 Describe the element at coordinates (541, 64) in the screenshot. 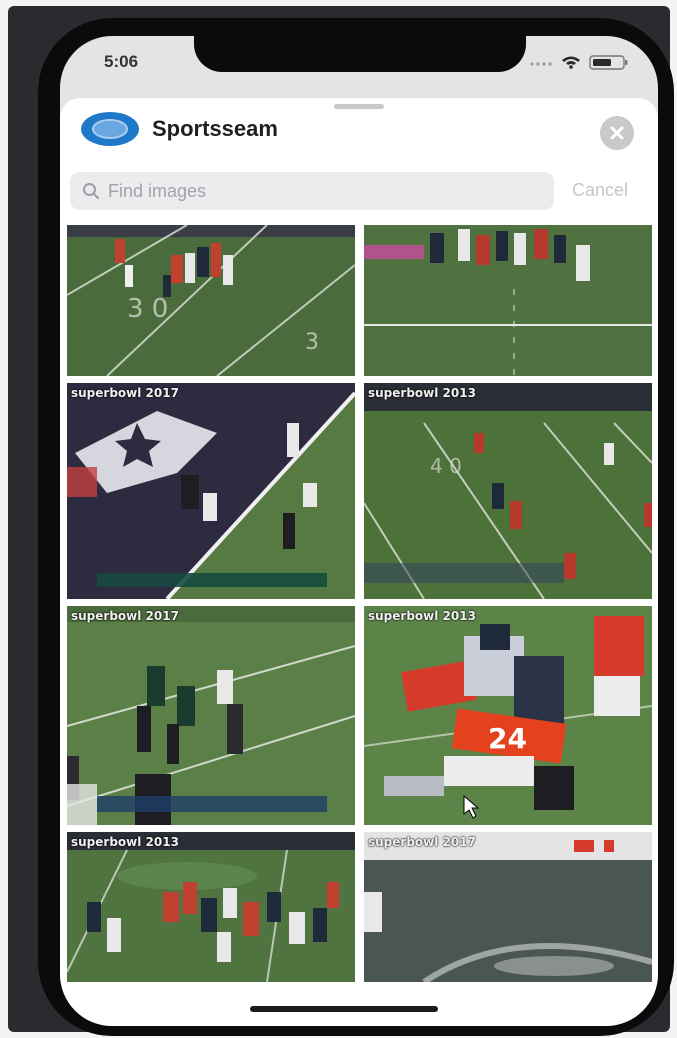

I see `signal-icon` at that location.